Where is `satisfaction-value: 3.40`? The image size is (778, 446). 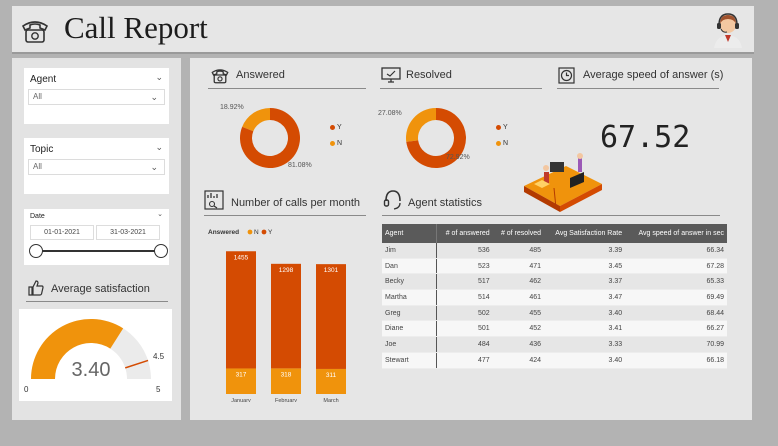
satisfaction-value: 3.40 is located at coordinates (91, 370).